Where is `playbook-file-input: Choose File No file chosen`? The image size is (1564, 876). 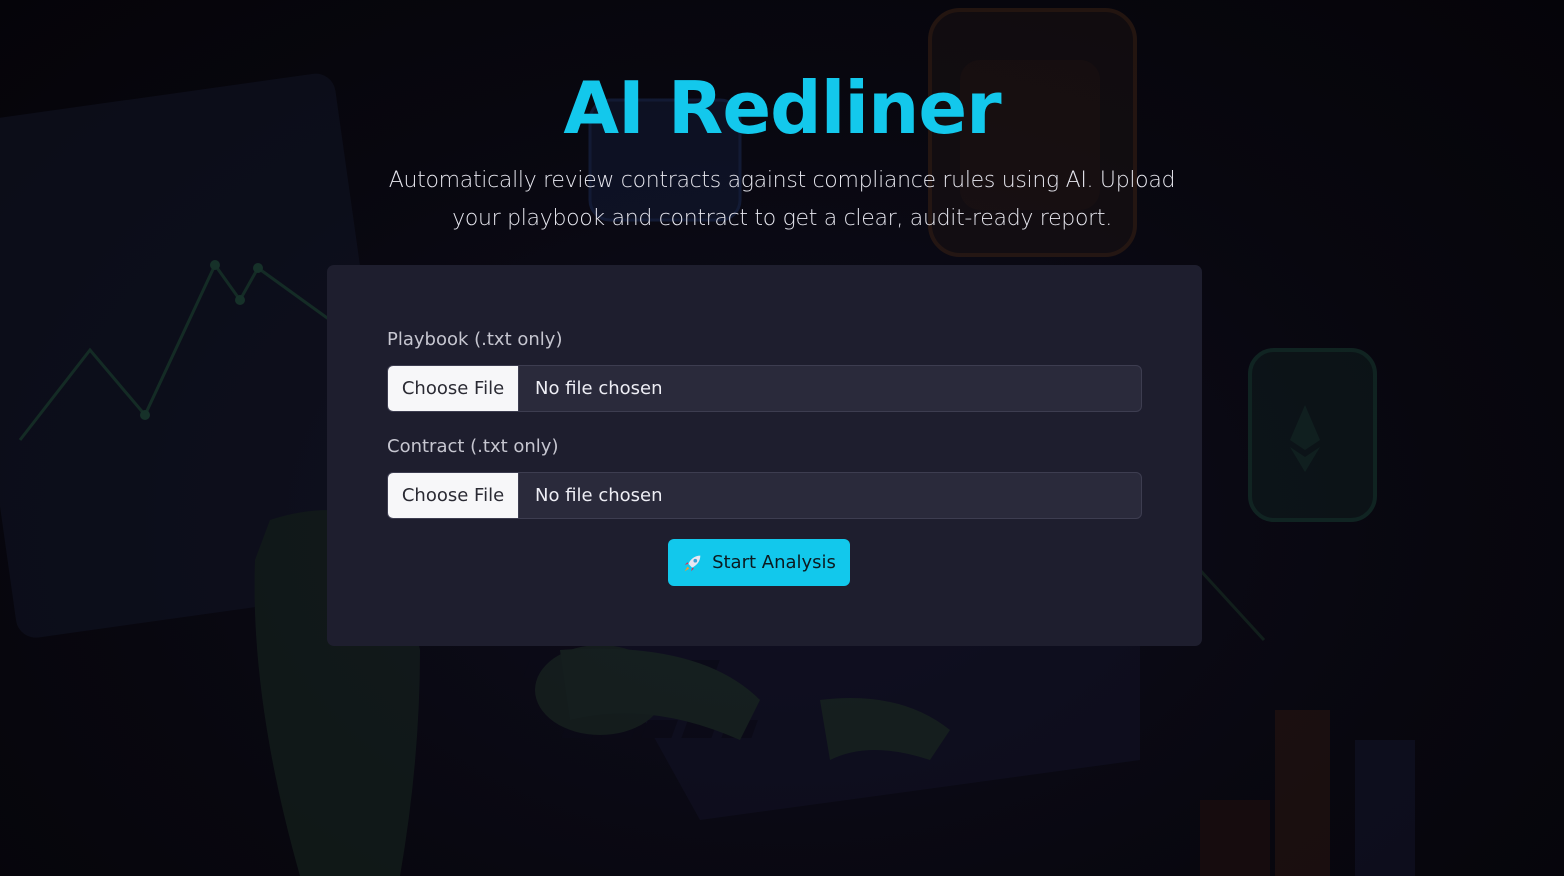
playbook-file-input: Choose File No file chosen is located at coordinates (764, 388).